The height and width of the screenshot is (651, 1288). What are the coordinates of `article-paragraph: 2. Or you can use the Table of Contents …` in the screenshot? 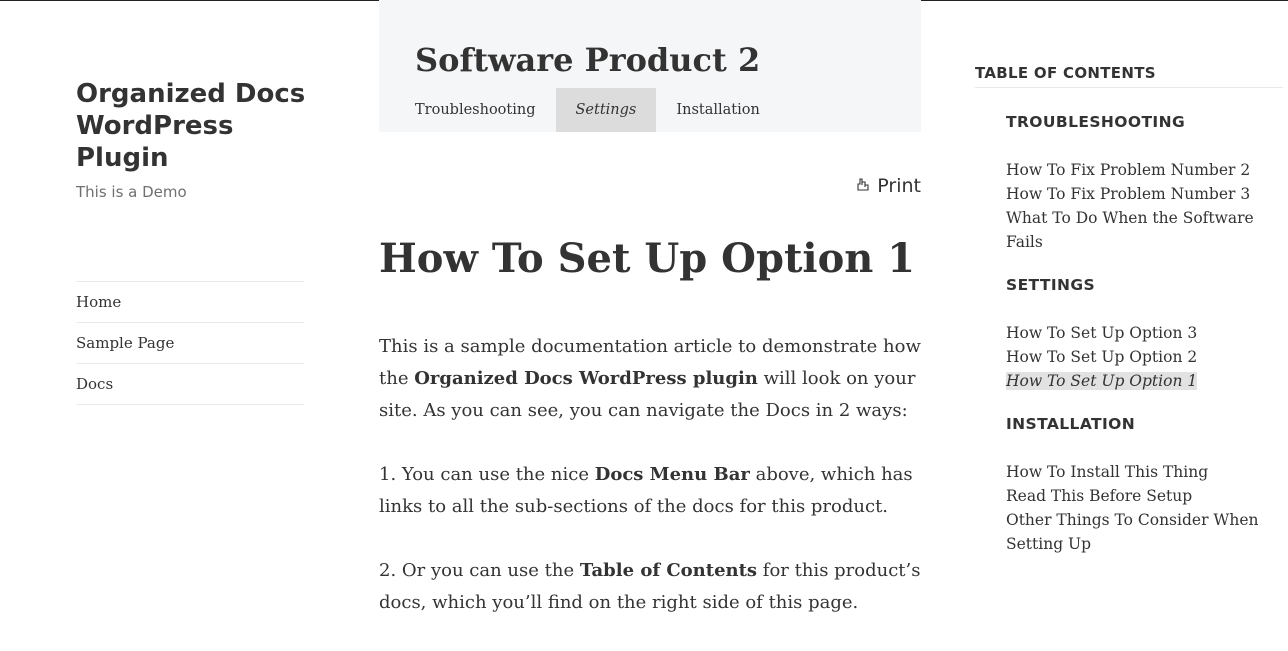 It's located at (650, 586).